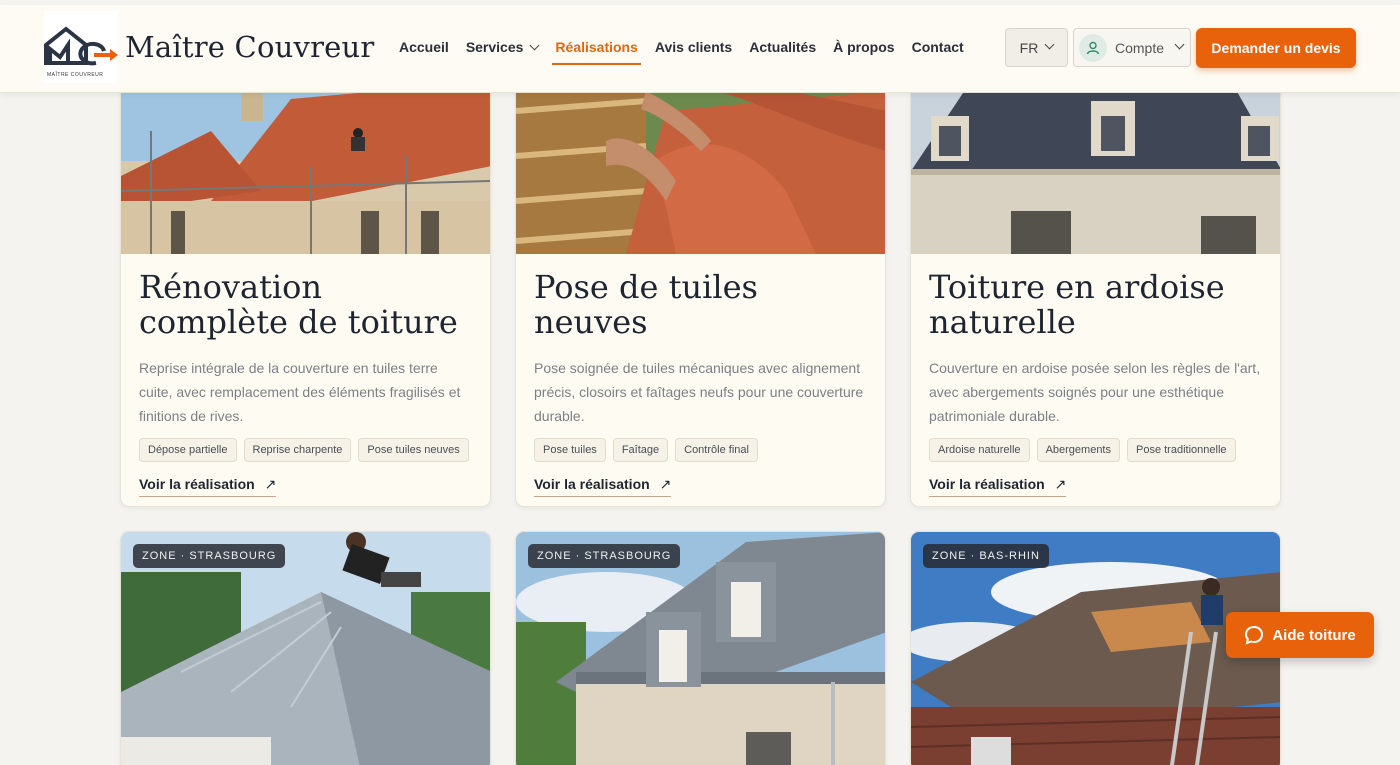 The height and width of the screenshot is (765, 1400). Describe the element at coordinates (986, 556) in the screenshot. I see `zone-badge: ZONE · BAS-RHIN` at that location.